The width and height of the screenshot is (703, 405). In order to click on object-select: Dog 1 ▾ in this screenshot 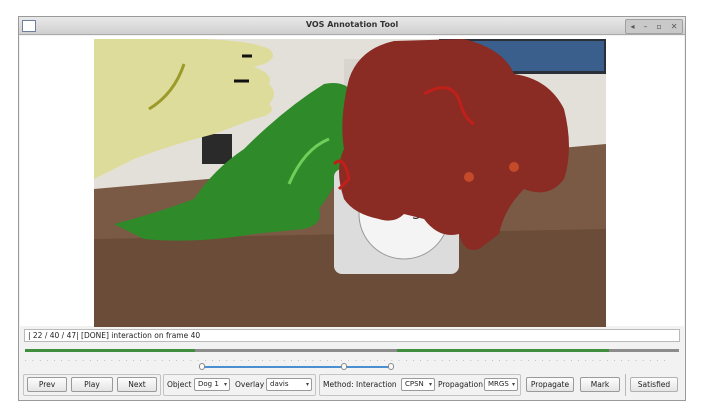, I will do `click(212, 384)`.